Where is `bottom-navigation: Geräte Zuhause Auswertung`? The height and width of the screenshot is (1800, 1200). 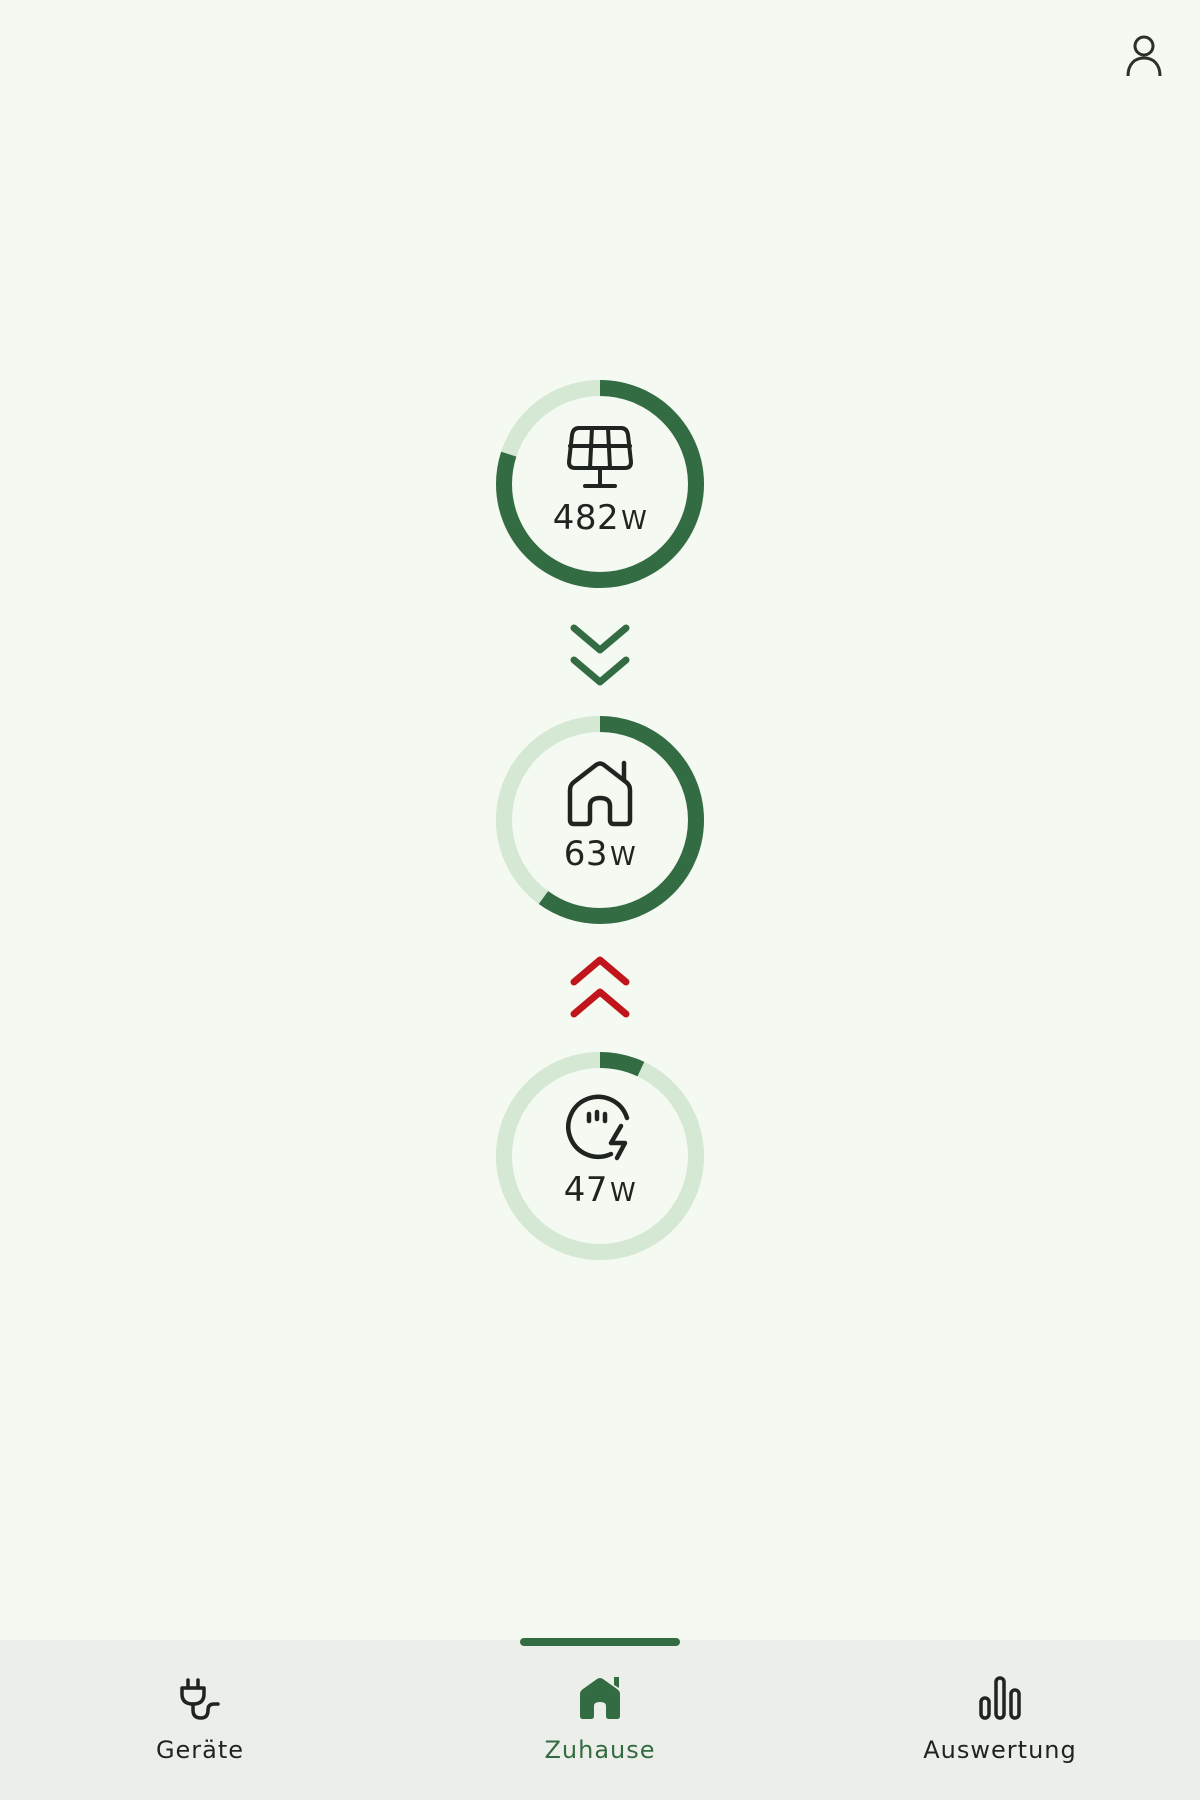
bottom-navigation: Geräte Zuhause Auswertung is located at coordinates (600, 1719).